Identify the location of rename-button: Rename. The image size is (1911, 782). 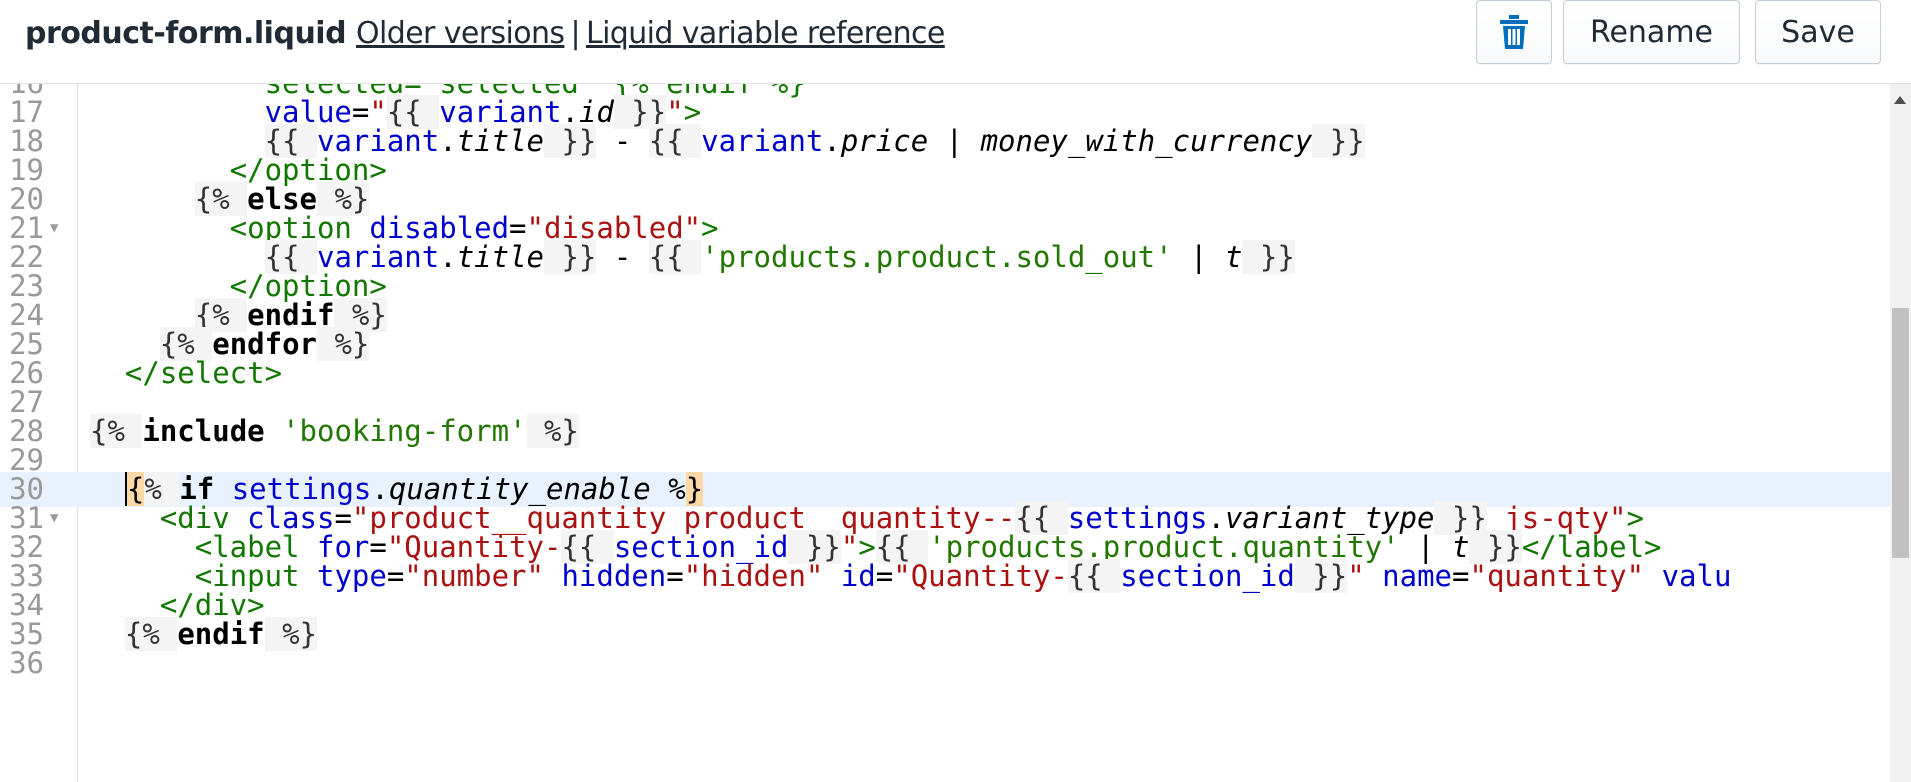
(1651, 32).